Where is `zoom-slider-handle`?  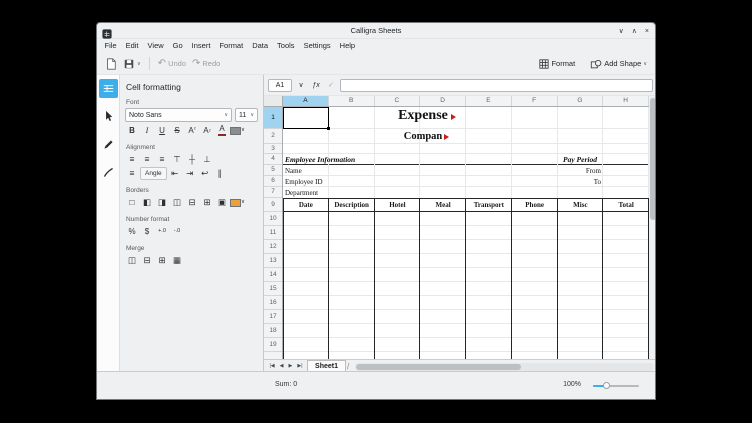 zoom-slider-handle is located at coordinates (606, 385).